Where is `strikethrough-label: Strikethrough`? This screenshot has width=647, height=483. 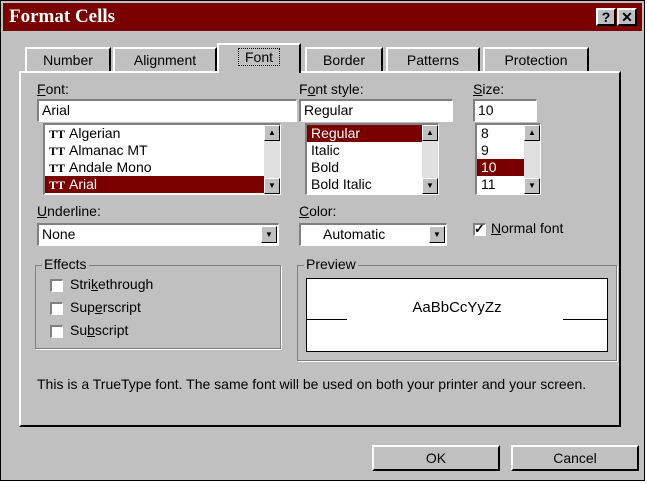 strikethrough-label: Strikethrough is located at coordinates (111, 284).